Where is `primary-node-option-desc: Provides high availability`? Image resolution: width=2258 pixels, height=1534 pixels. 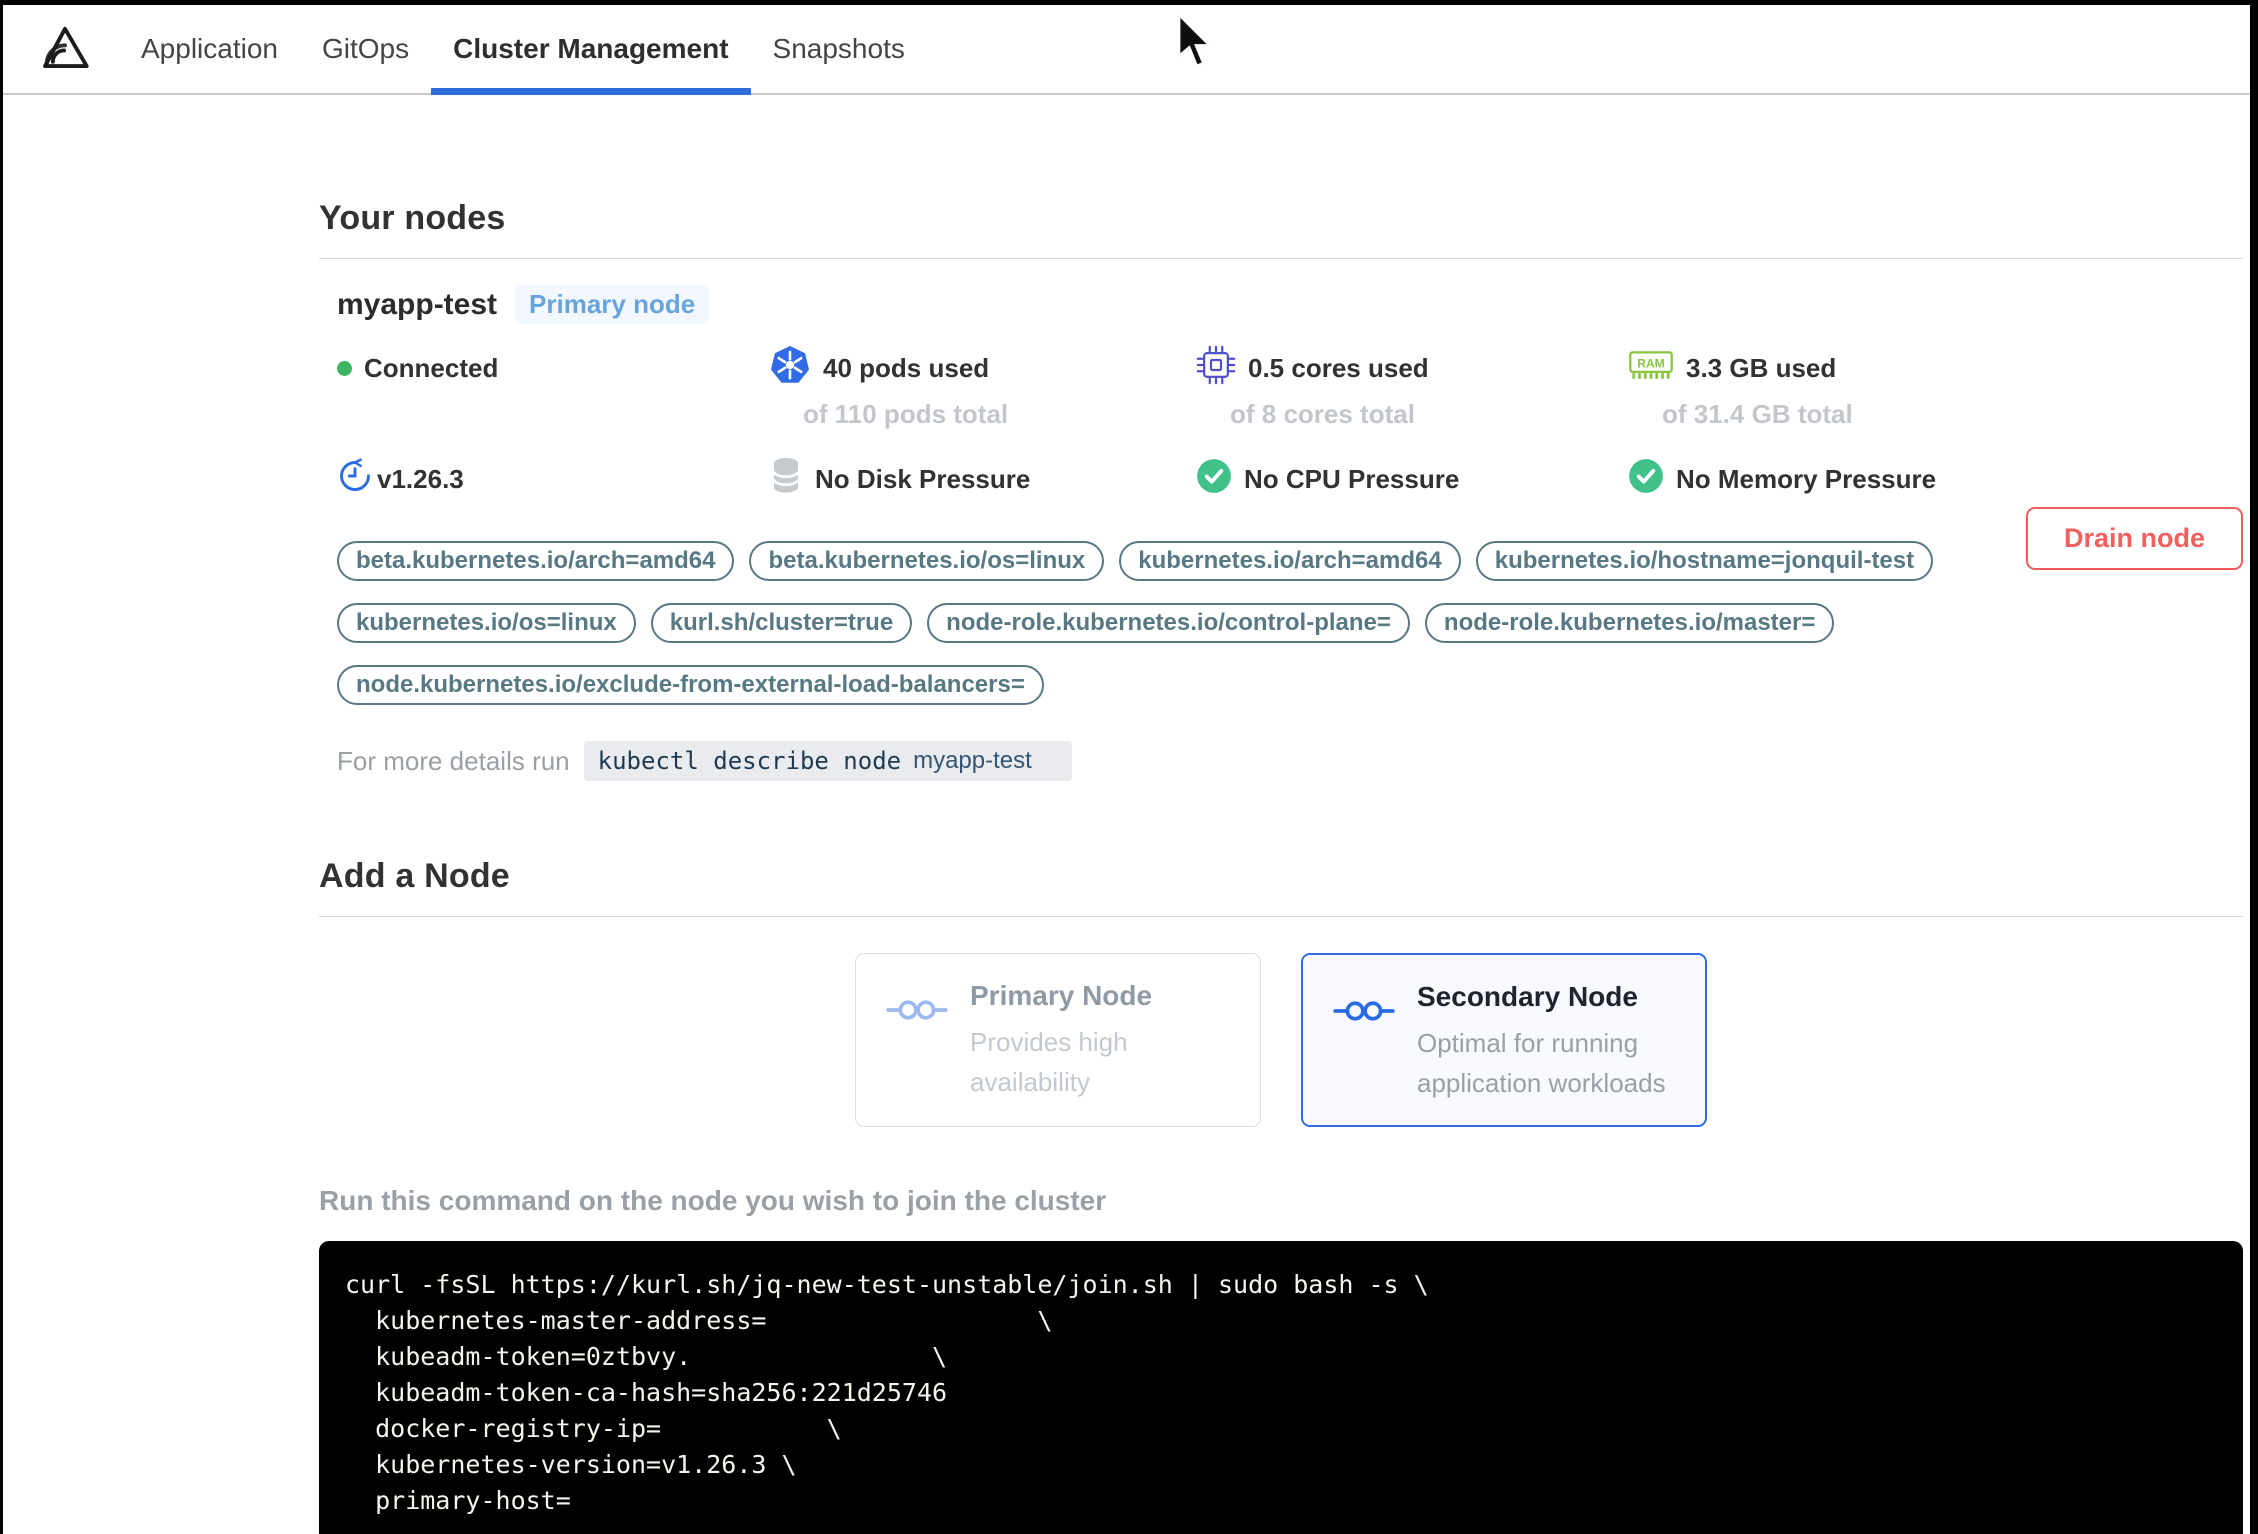 primary-node-option-desc: Provides high availability is located at coordinates (1049, 1062).